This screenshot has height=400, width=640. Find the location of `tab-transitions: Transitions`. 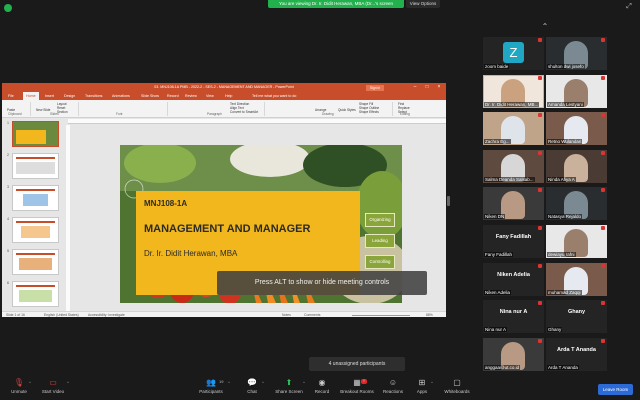

tab-transitions: Transitions is located at coordinates (93, 96).